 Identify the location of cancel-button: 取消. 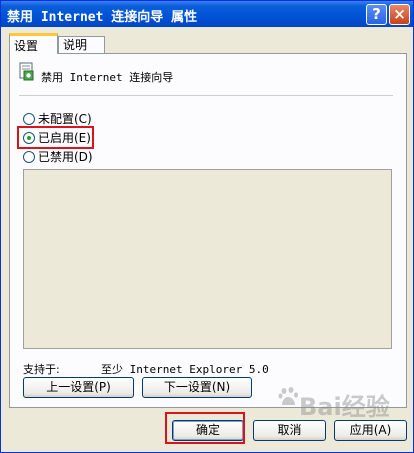
(289, 430).